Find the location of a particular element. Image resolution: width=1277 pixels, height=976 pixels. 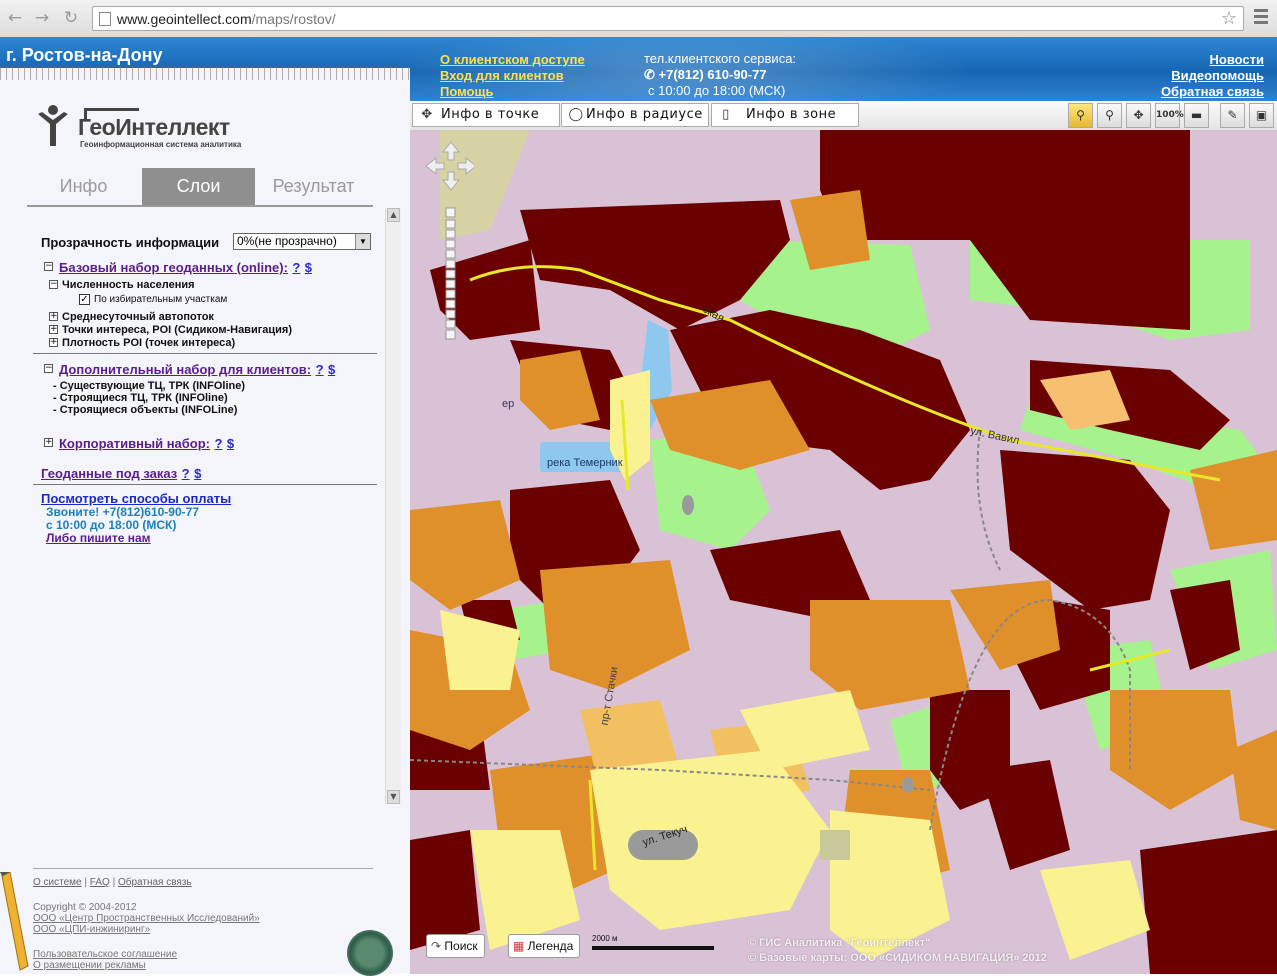

browser-menu-icon is located at coordinates (1261, 18).